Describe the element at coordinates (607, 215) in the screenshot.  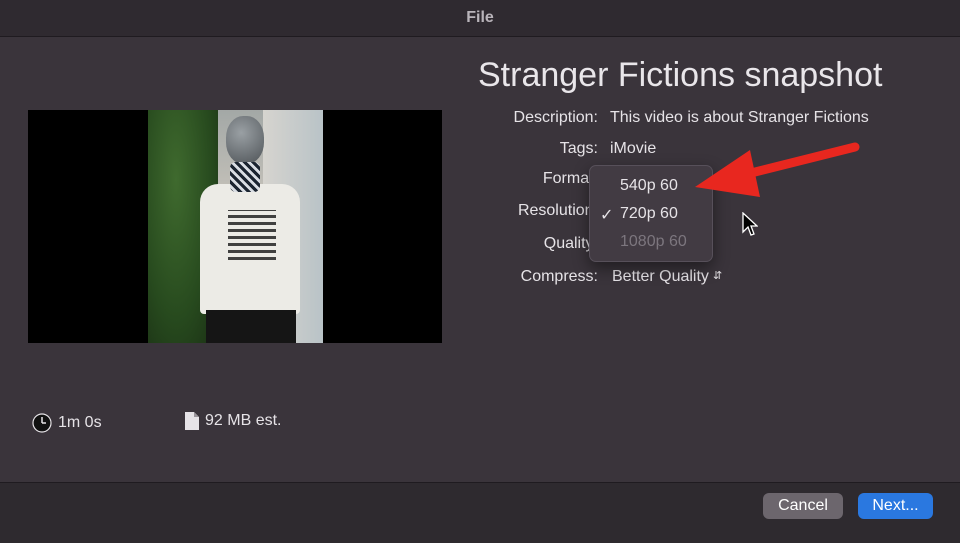
I see `checkmark-icon: ✓` at that location.